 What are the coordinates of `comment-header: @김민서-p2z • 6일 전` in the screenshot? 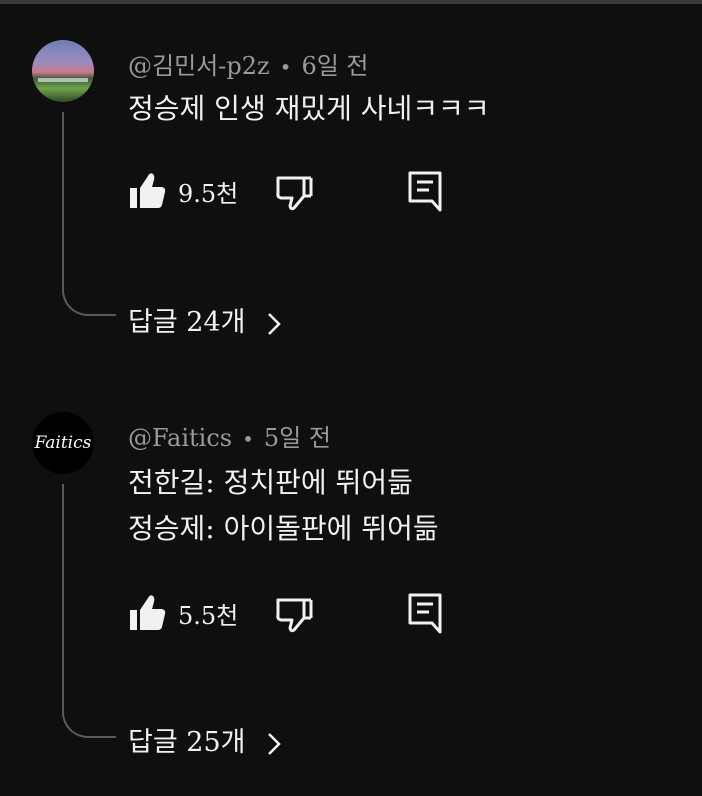 It's located at (248, 63).